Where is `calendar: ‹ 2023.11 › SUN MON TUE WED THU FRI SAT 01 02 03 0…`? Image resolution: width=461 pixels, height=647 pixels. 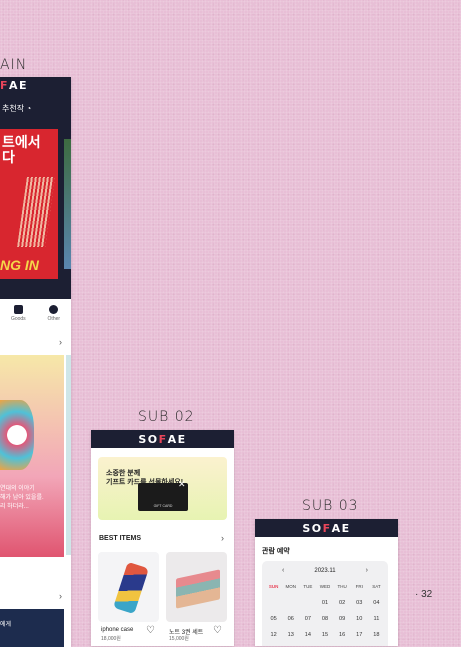
calendar: ‹ 2023.11 › SUN MON TUE WED THU FRI SAT 01 02 03 0… is located at coordinates (325, 603).